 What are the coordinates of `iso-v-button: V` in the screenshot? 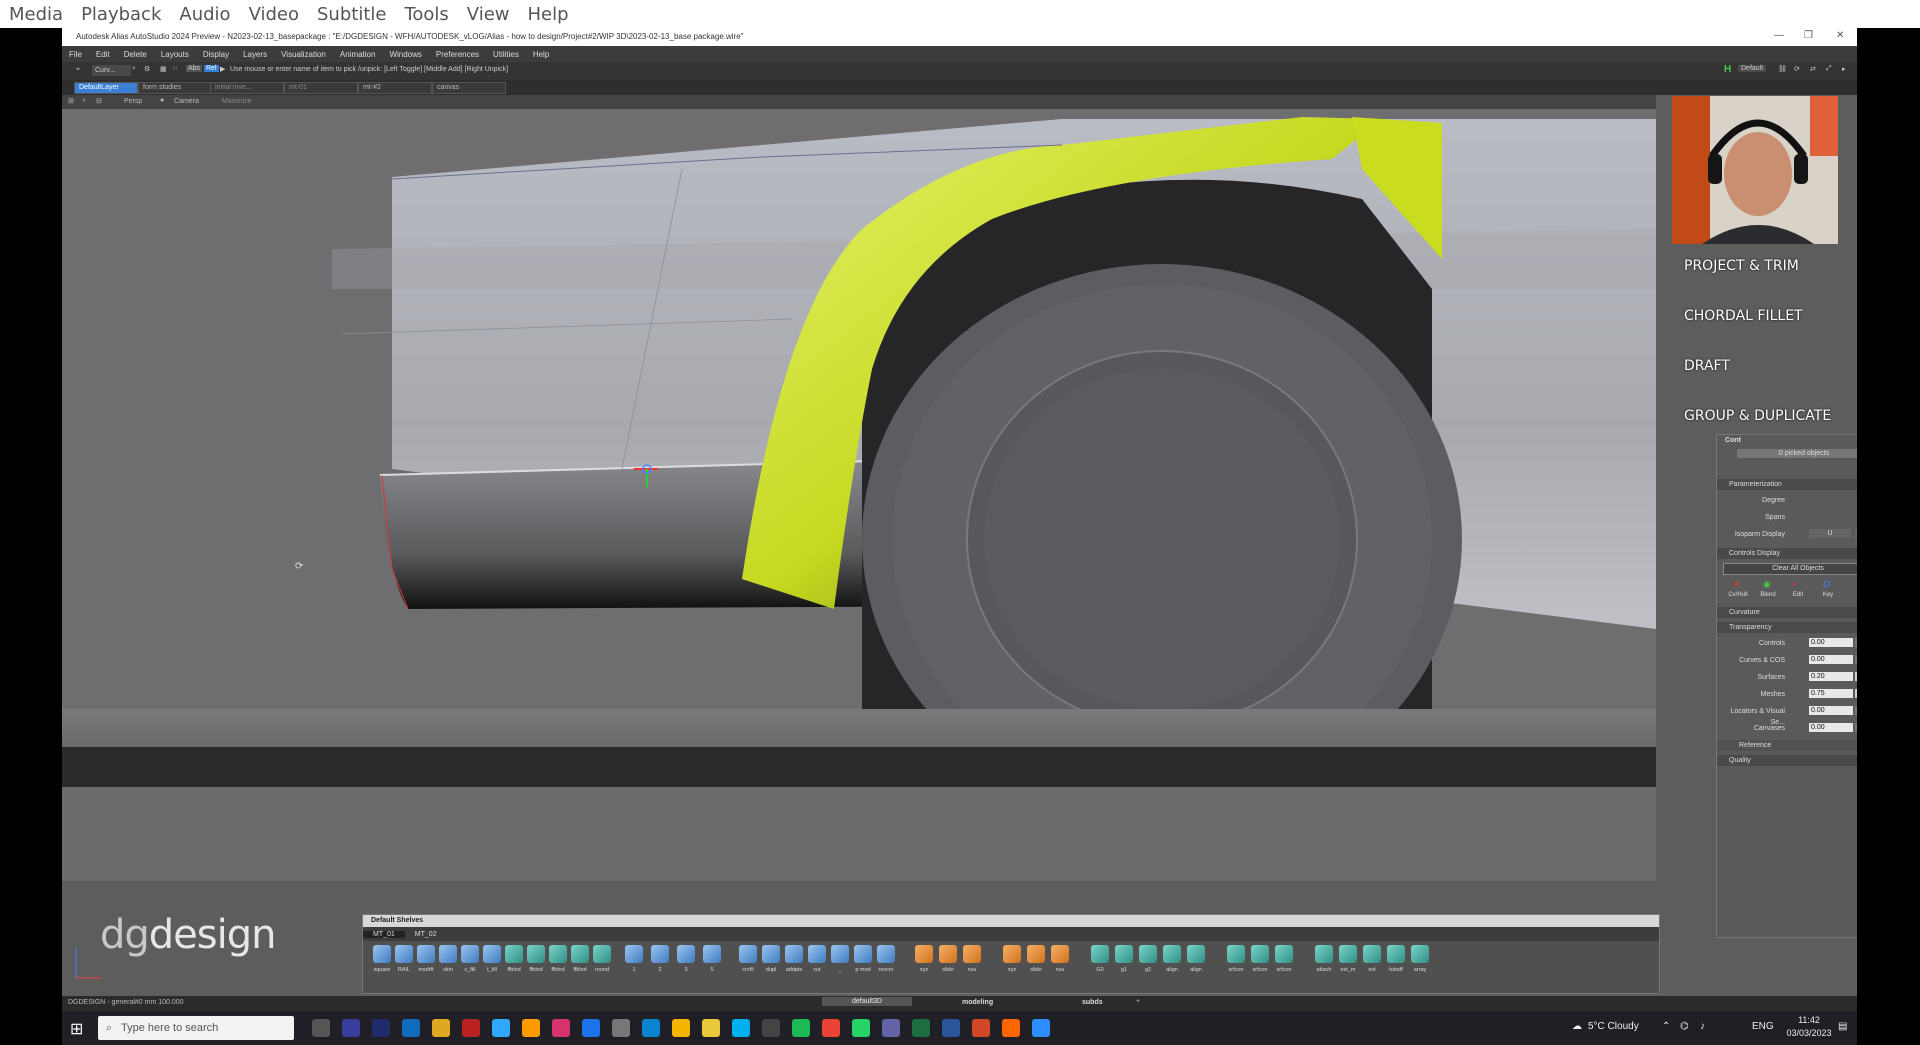 It's located at (1856, 533).